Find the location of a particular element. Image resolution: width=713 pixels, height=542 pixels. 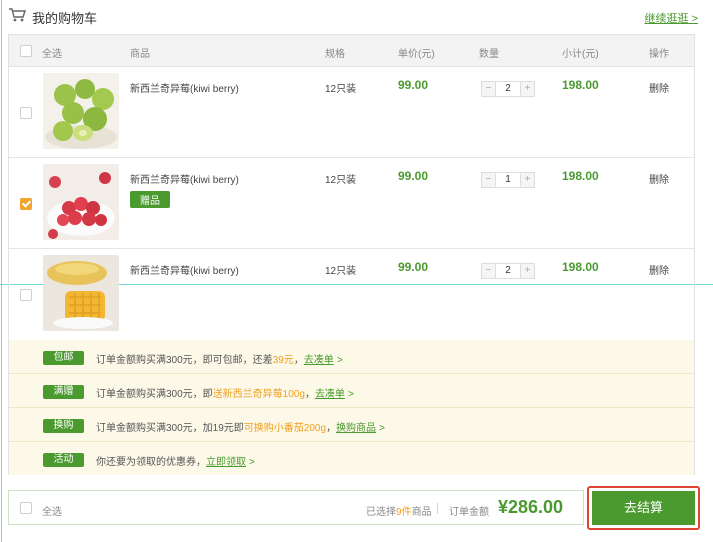

promotion-text: 订单金额购买满300元，加19元即可换购小番茄200g，换购商品 > is located at coordinates (240, 428).